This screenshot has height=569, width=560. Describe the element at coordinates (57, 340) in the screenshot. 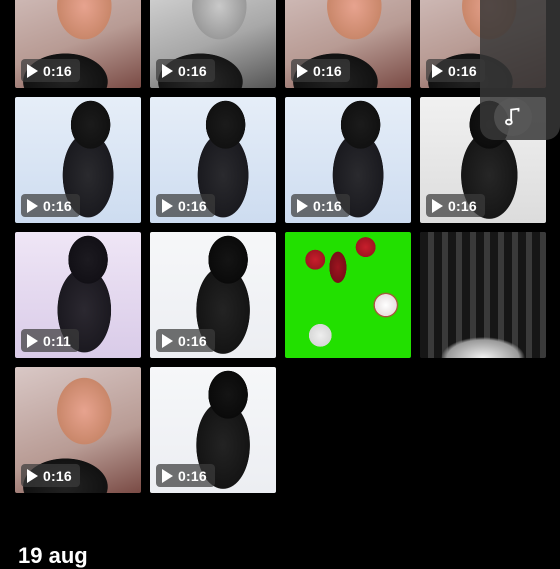

I see `video-duration: 0:11` at that location.